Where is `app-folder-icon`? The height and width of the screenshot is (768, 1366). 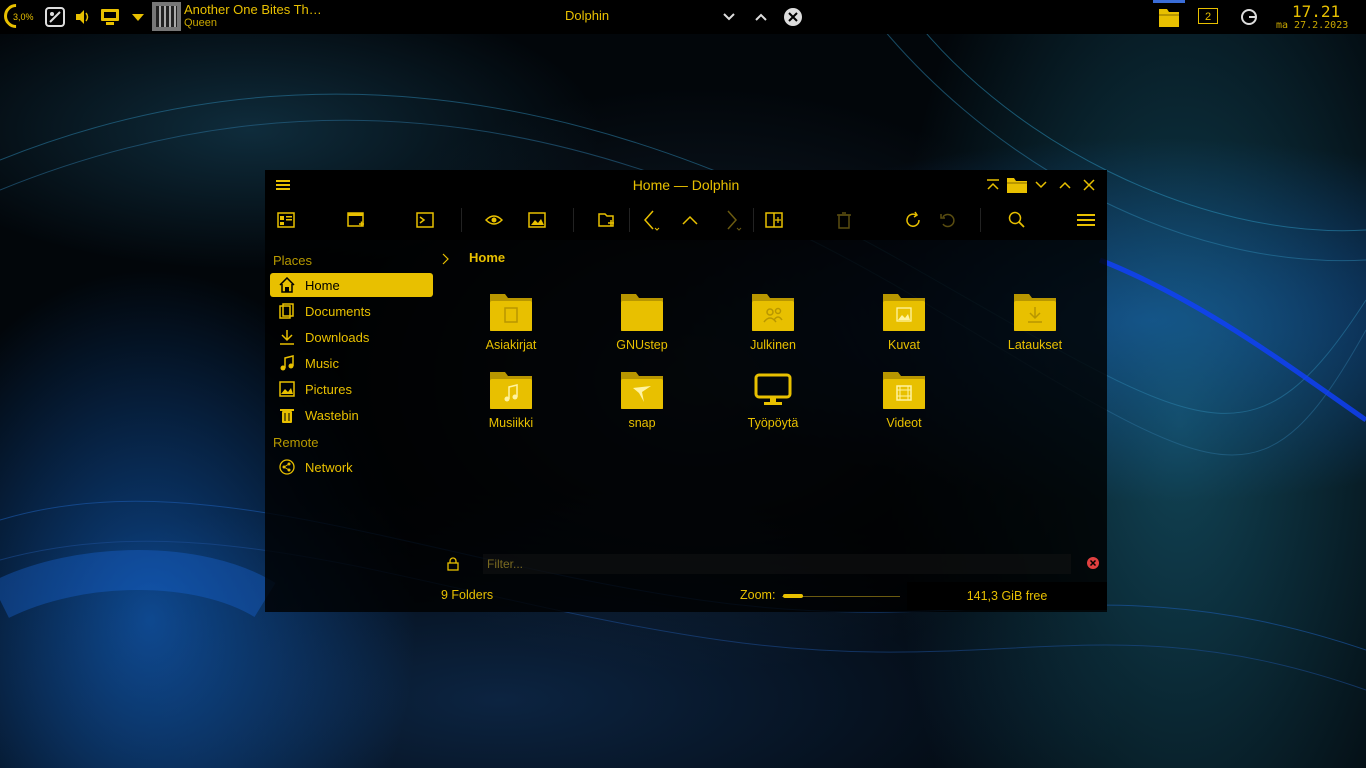
app-folder-icon is located at coordinates (1017, 185).